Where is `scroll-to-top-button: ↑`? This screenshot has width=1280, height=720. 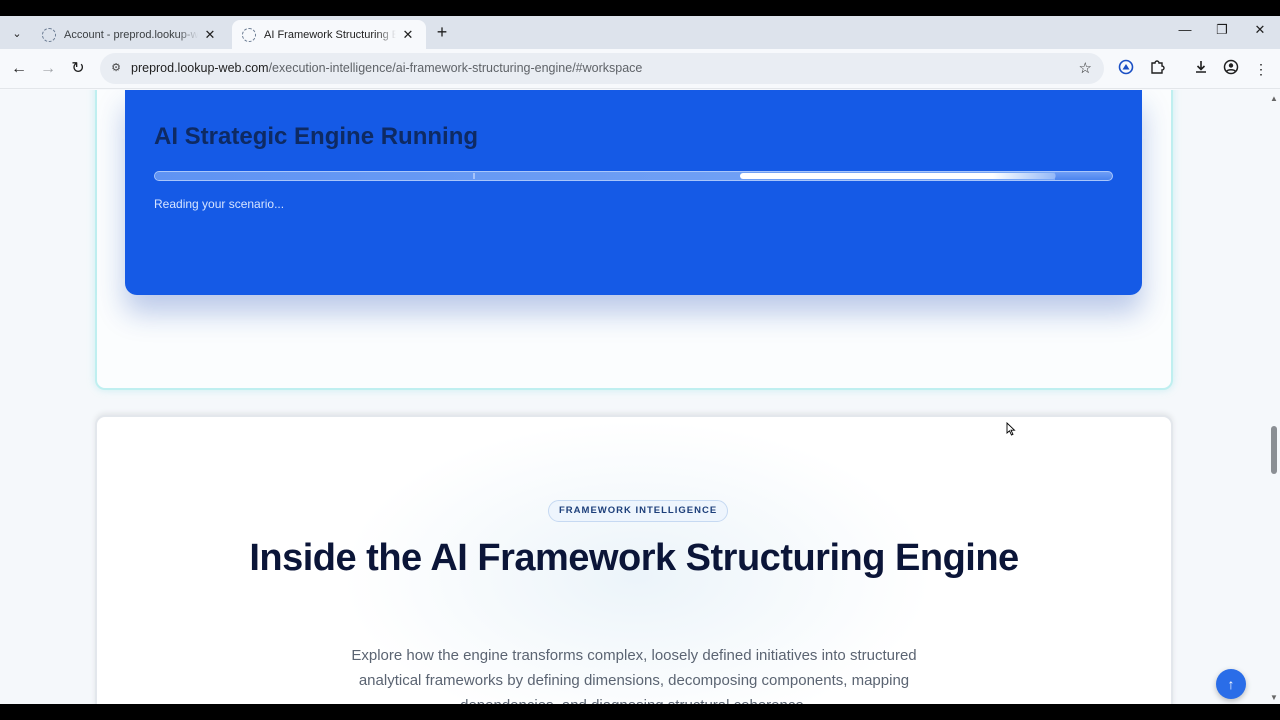
scroll-to-top-button: ↑ is located at coordinates (1231, 684).